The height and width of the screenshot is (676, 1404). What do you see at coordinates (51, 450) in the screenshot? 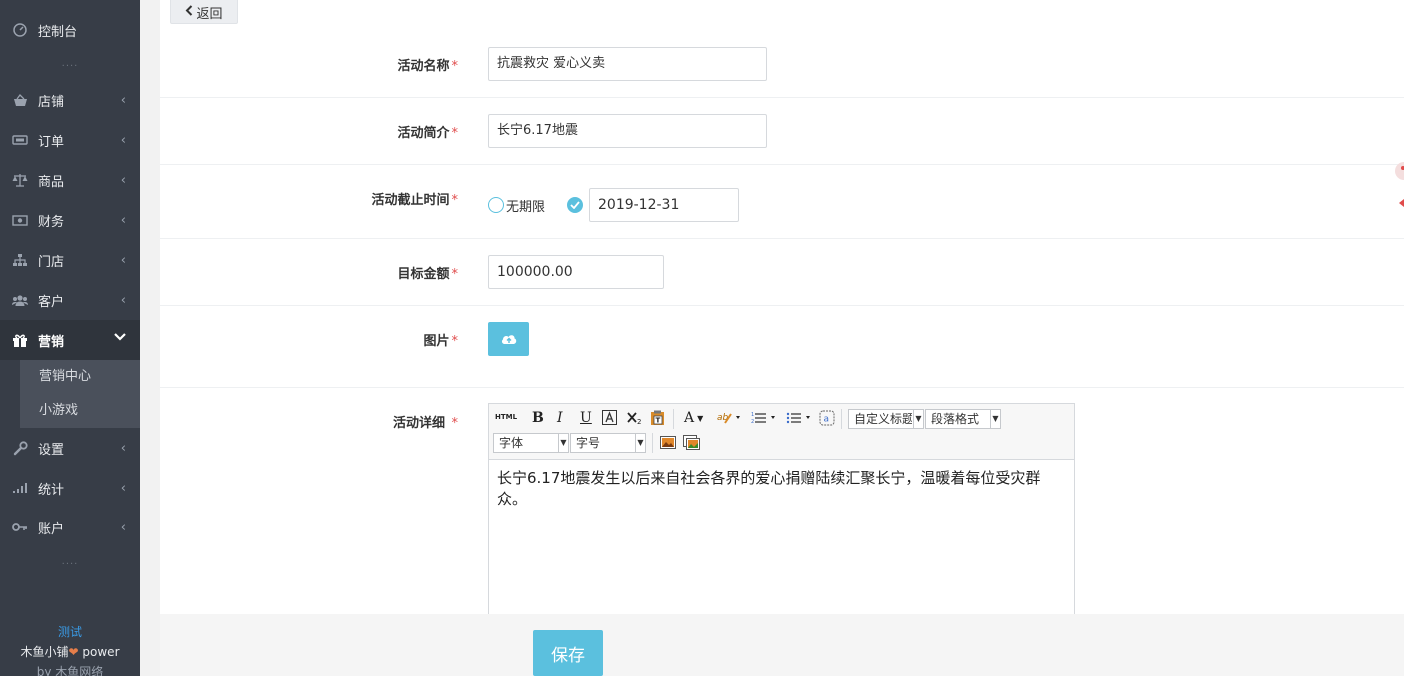
I see `sidebar-item-label: 设置` at bounding box center [51, 450].